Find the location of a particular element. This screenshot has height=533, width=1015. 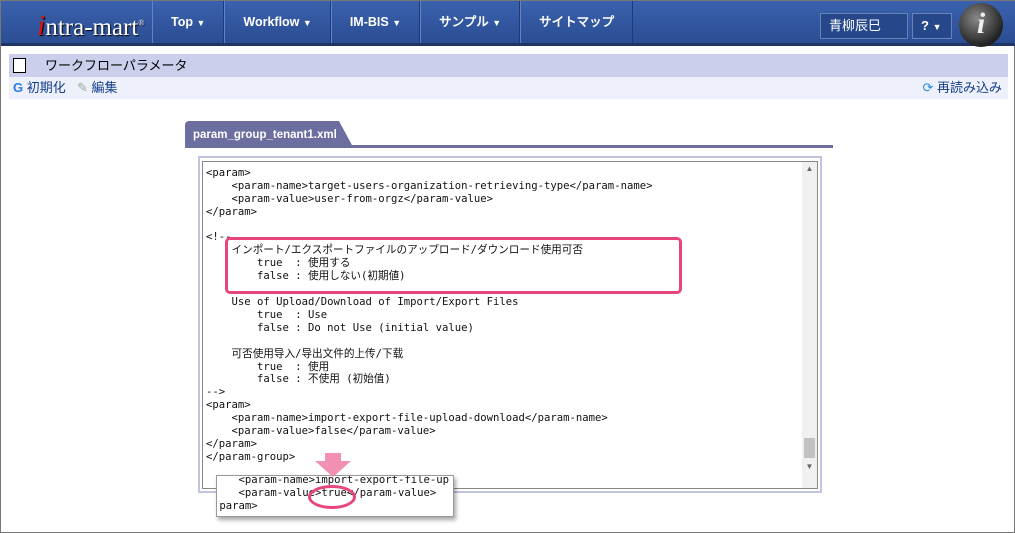

highlight-ellipse is located at coordinates (332, 497).